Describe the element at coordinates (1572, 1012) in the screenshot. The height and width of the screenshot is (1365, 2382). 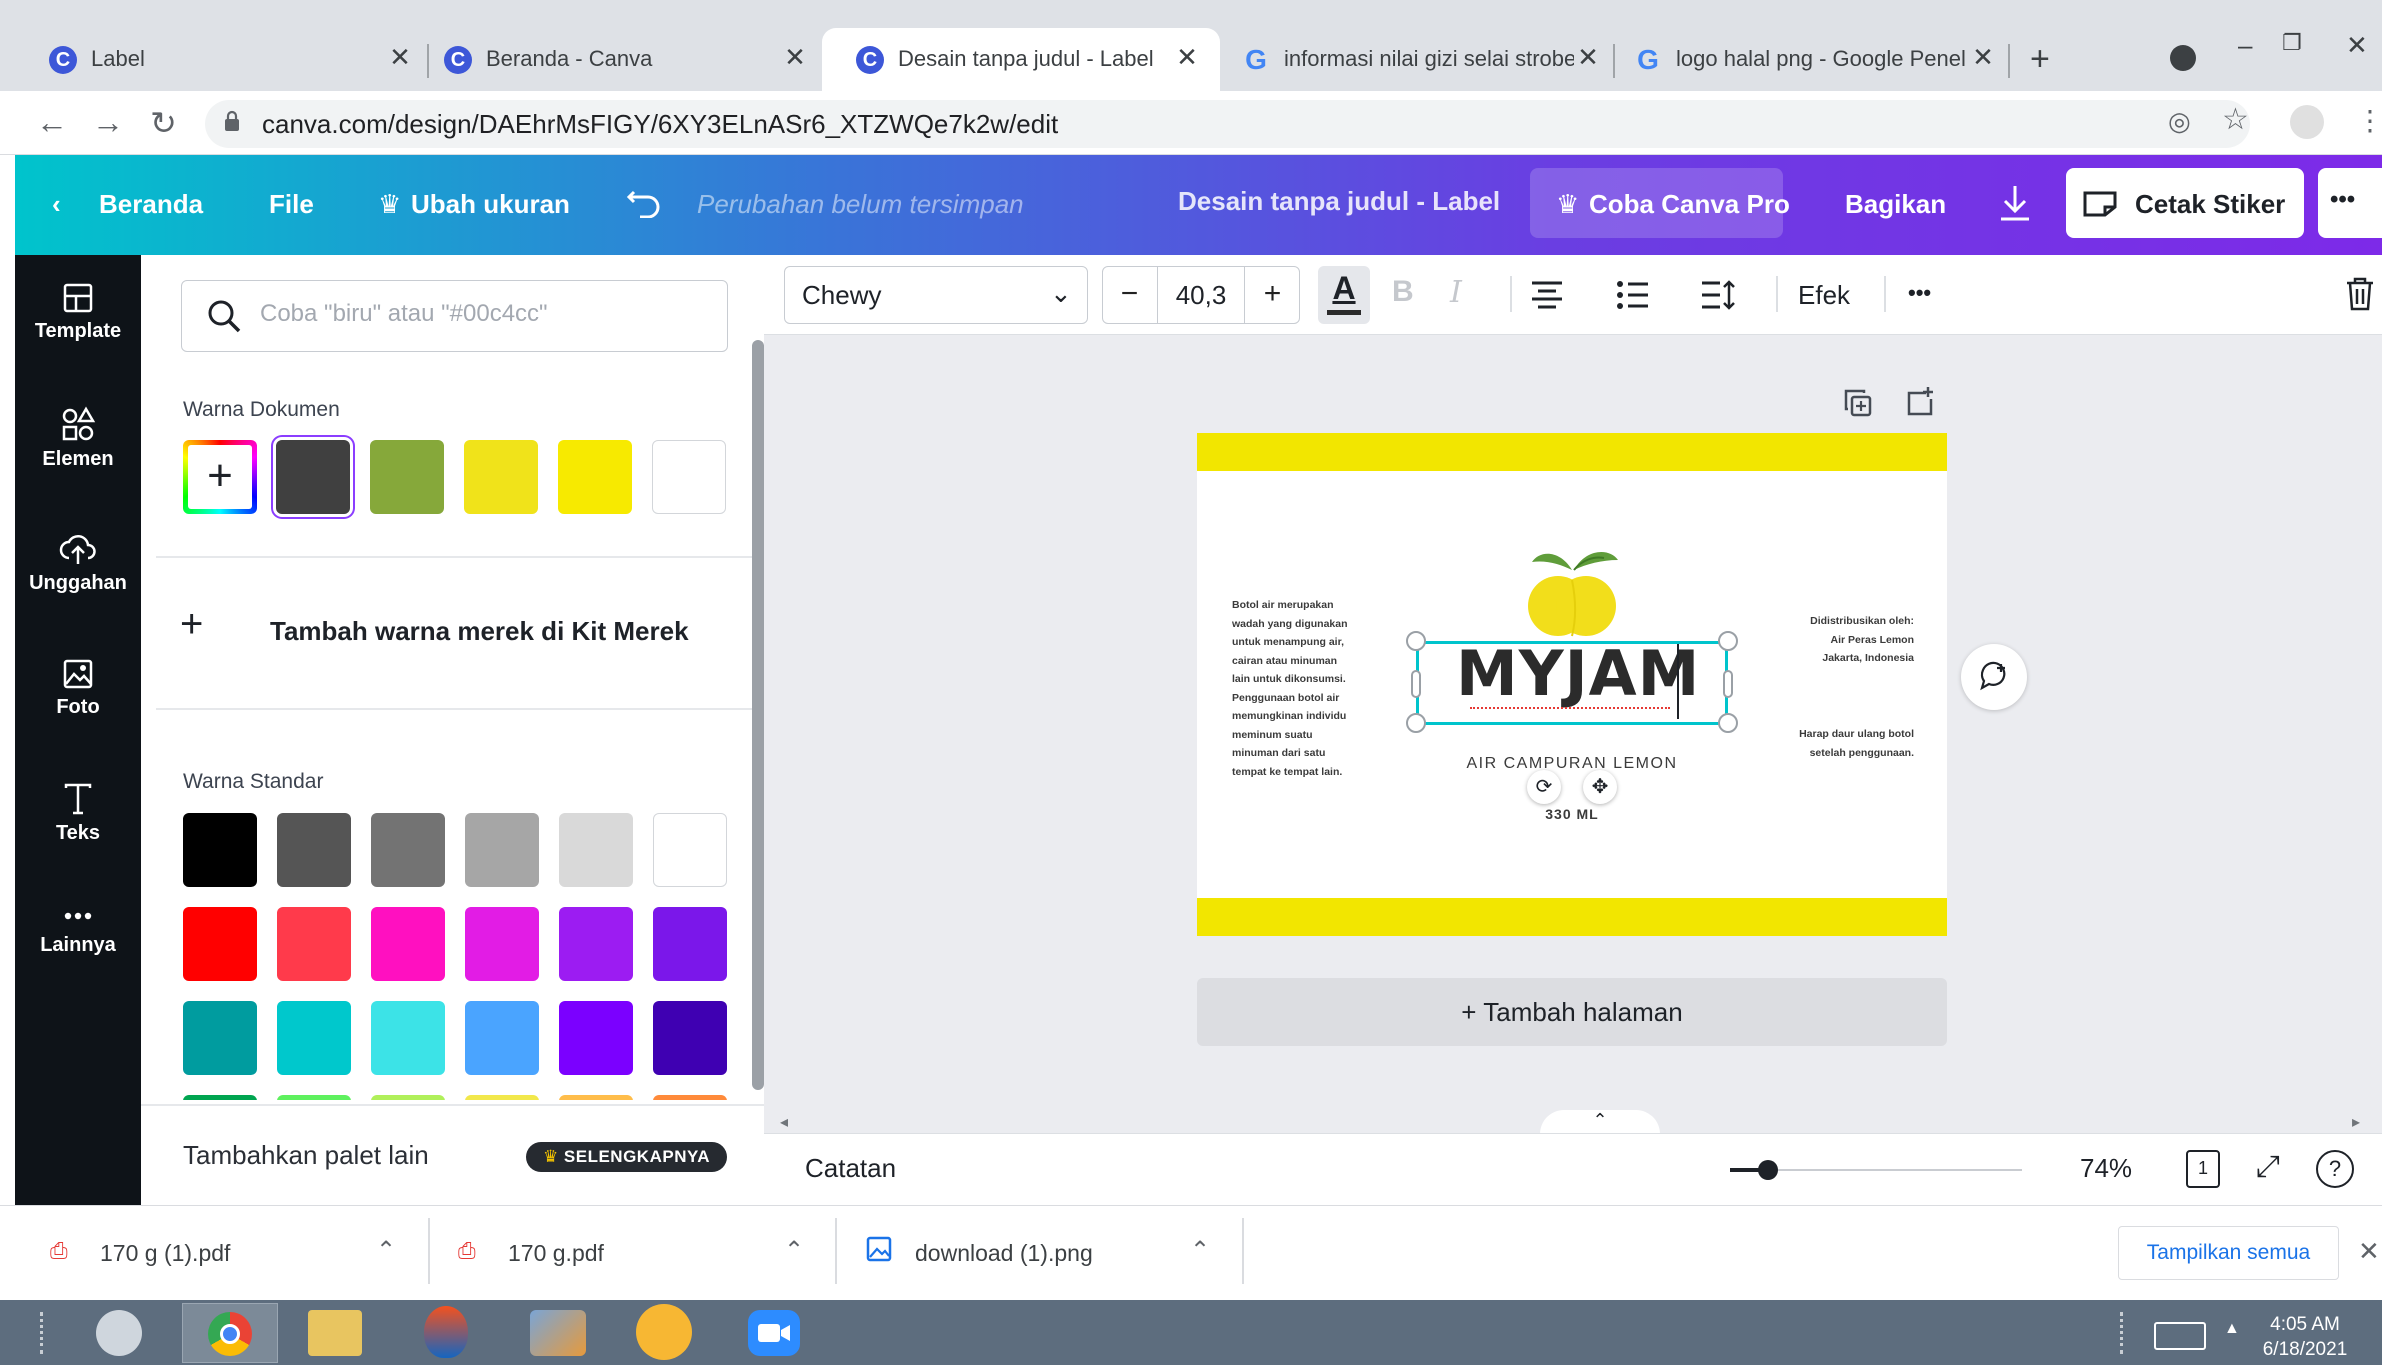
I see `add-page-button: + Tambah halaman` at that location.